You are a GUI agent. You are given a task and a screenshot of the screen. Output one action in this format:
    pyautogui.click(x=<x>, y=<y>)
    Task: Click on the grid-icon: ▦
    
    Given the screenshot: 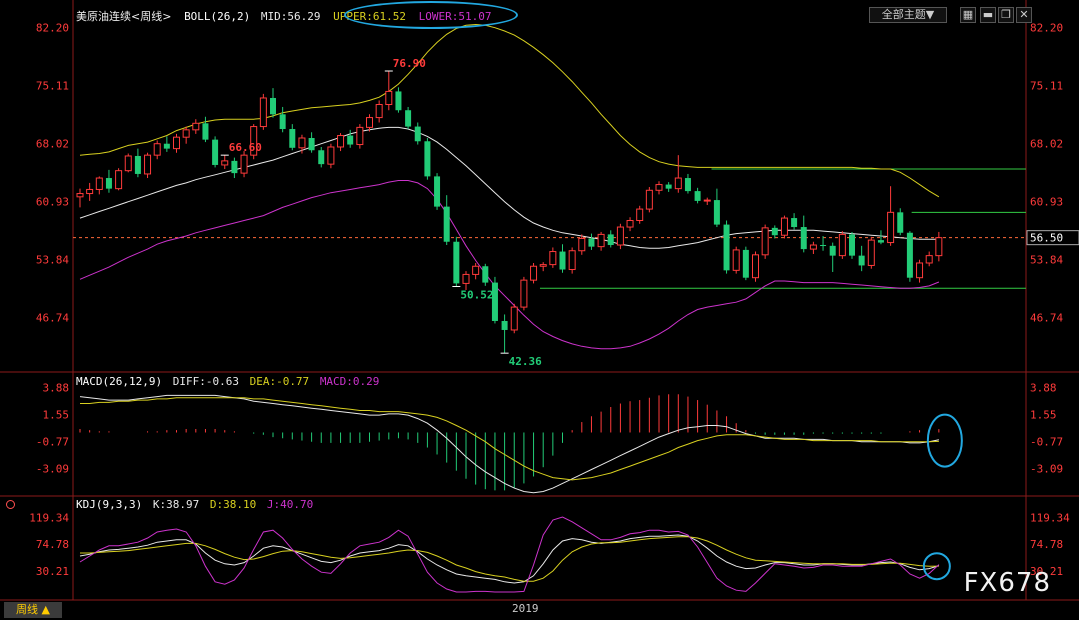 What is the action you would take?
    pyautogui.click(x=968, y=15)
    